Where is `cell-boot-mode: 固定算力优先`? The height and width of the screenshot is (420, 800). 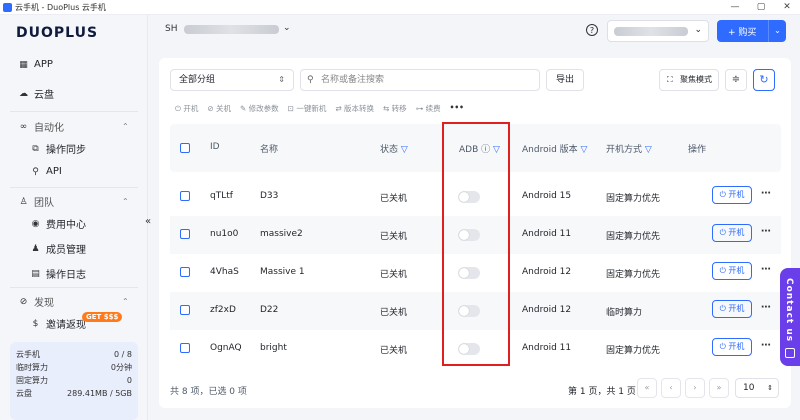
cell-boot-mode: 固定算力优先 is located at coordinates (633, 351).